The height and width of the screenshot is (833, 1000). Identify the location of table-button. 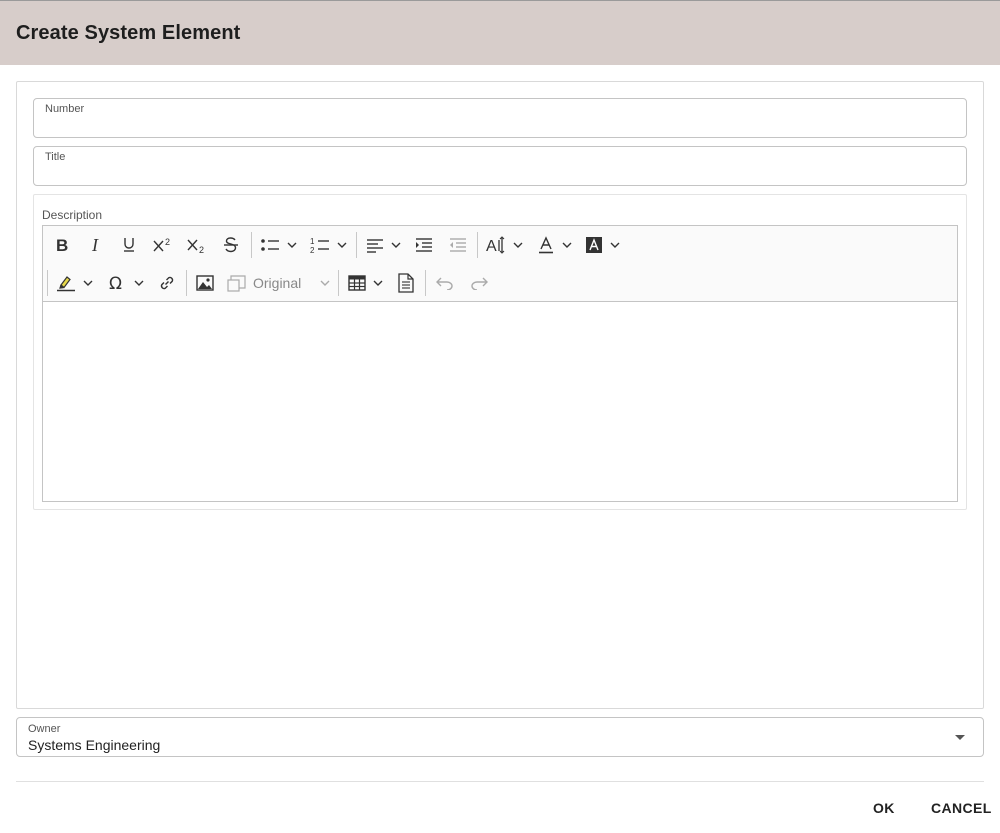
(366, 283).